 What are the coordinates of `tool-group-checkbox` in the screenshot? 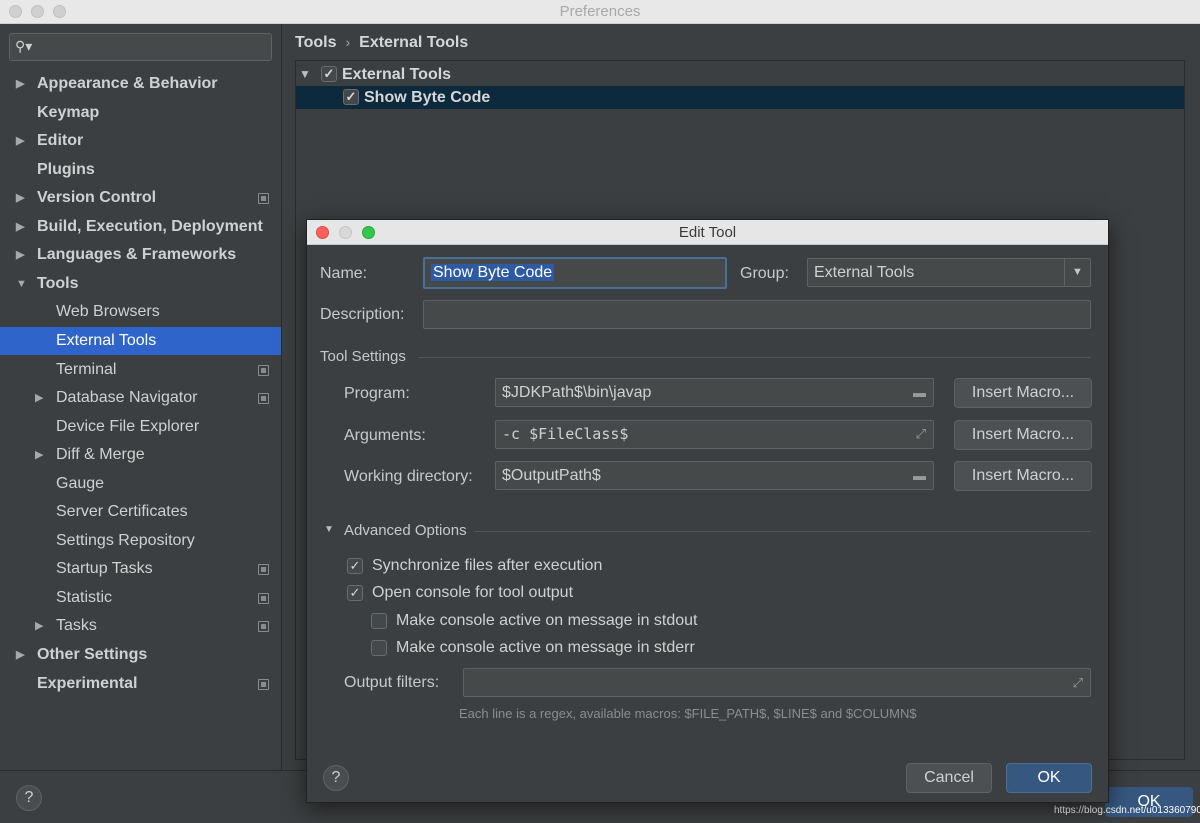 It's located at (329, 74).